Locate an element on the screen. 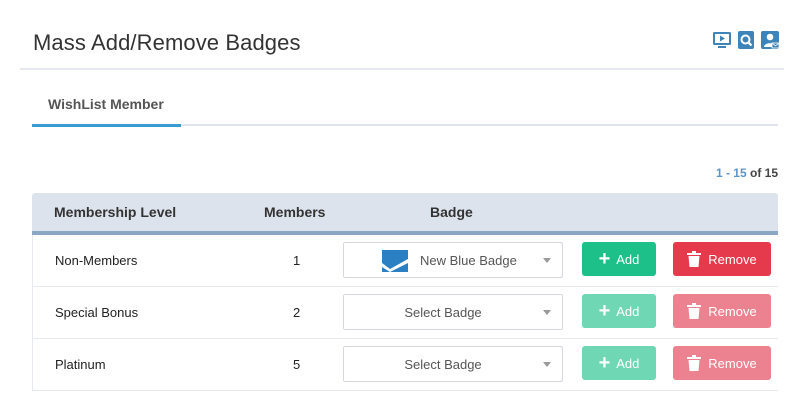  pagination-info: 1 - 15 of 15 is located at coordinates (747, 173).